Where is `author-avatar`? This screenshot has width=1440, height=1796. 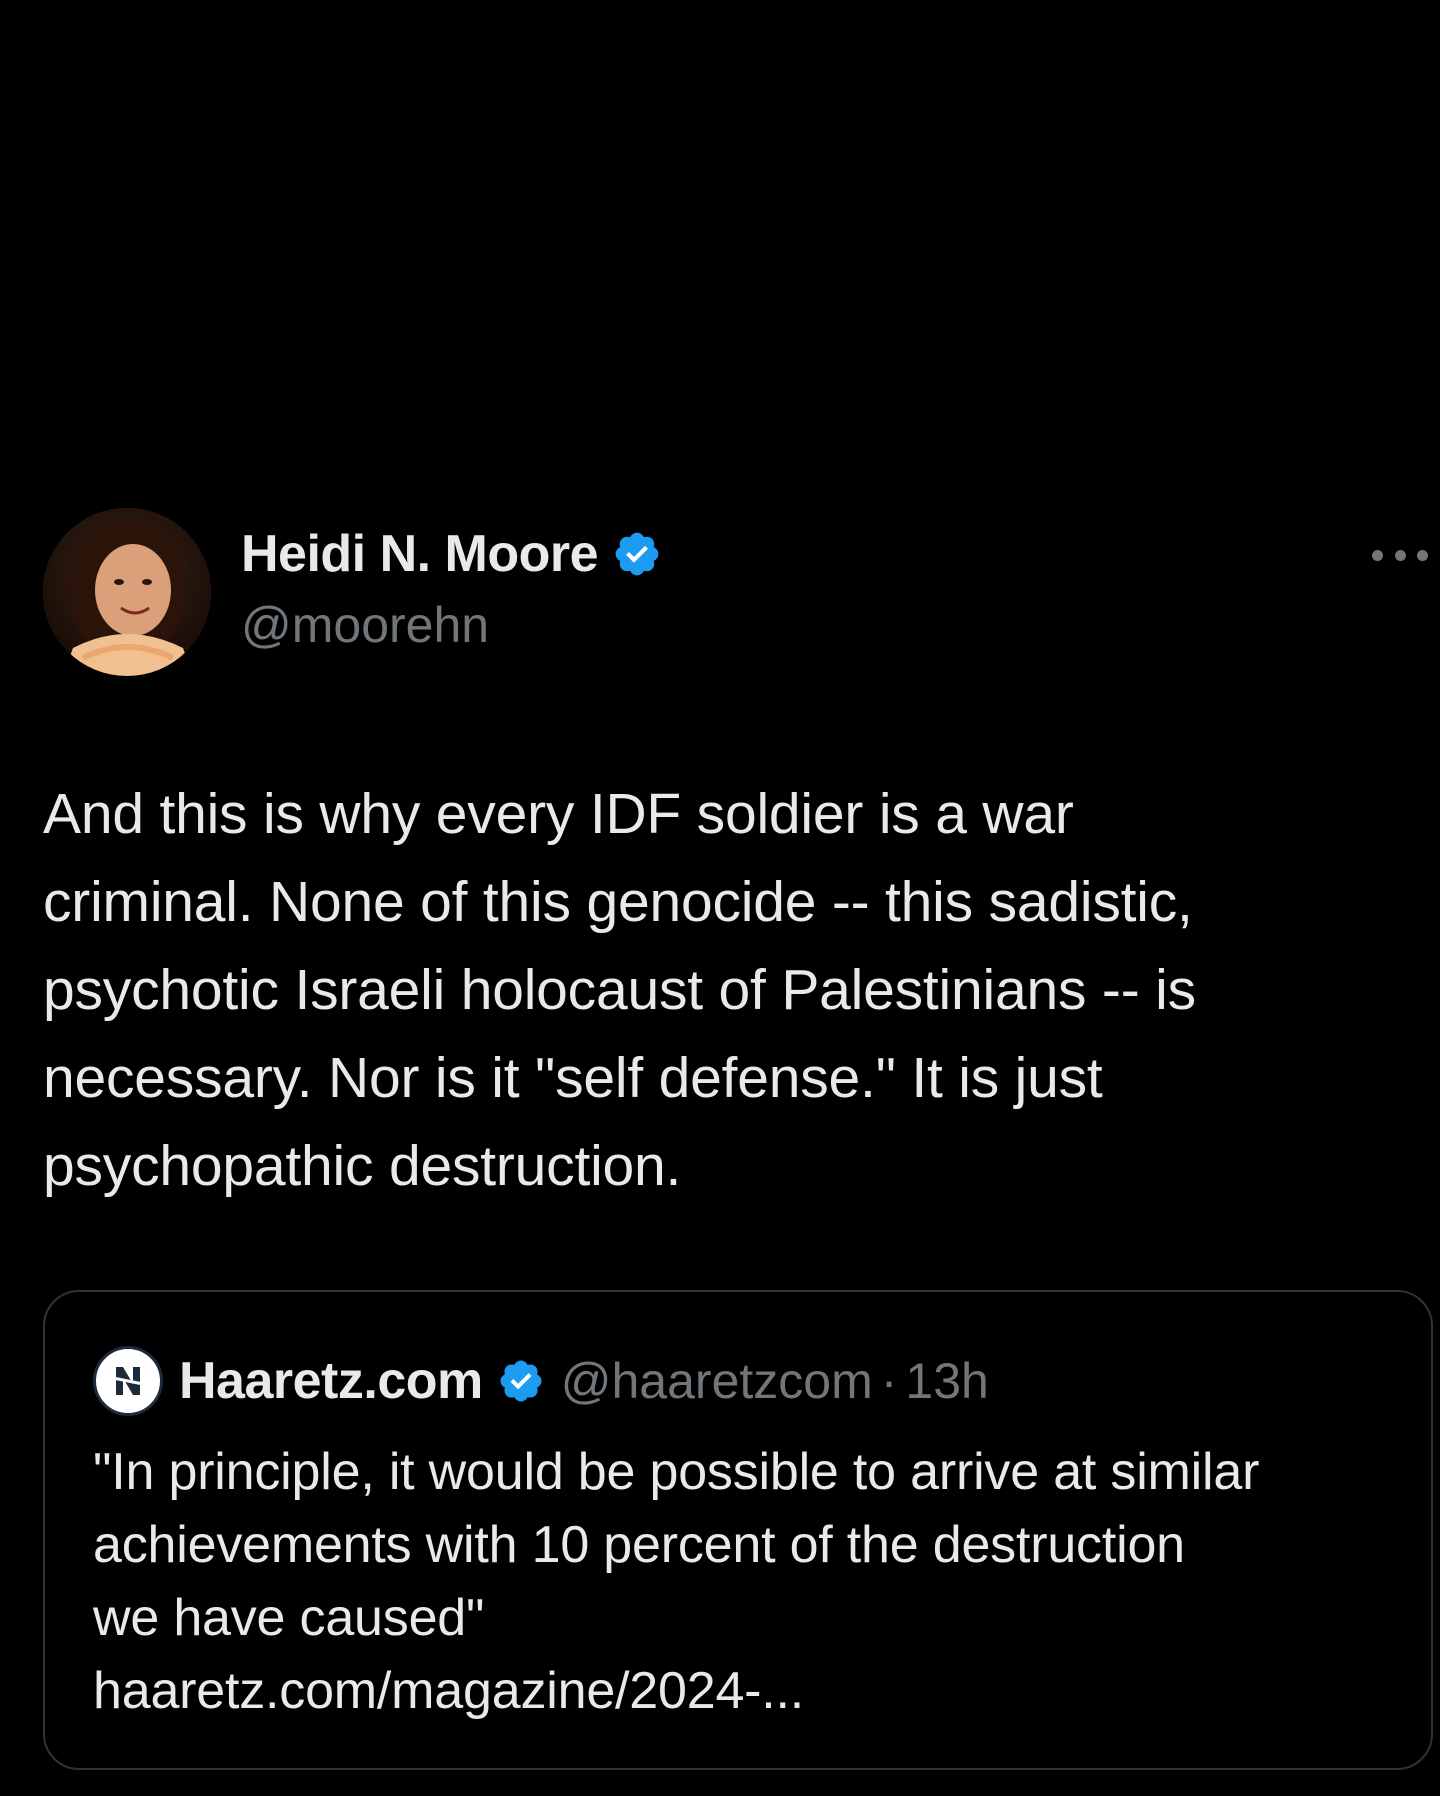
author-avatar is located at coordinates (127, 592).